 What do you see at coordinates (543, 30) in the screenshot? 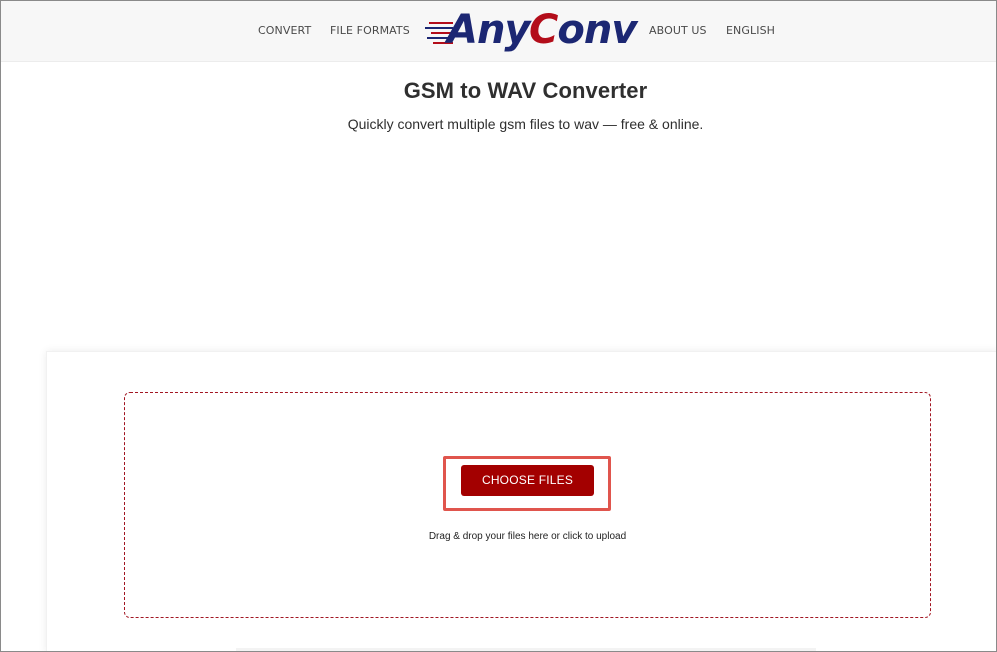
I see `logo-letter-c: C` at bounding box center [543, 30].